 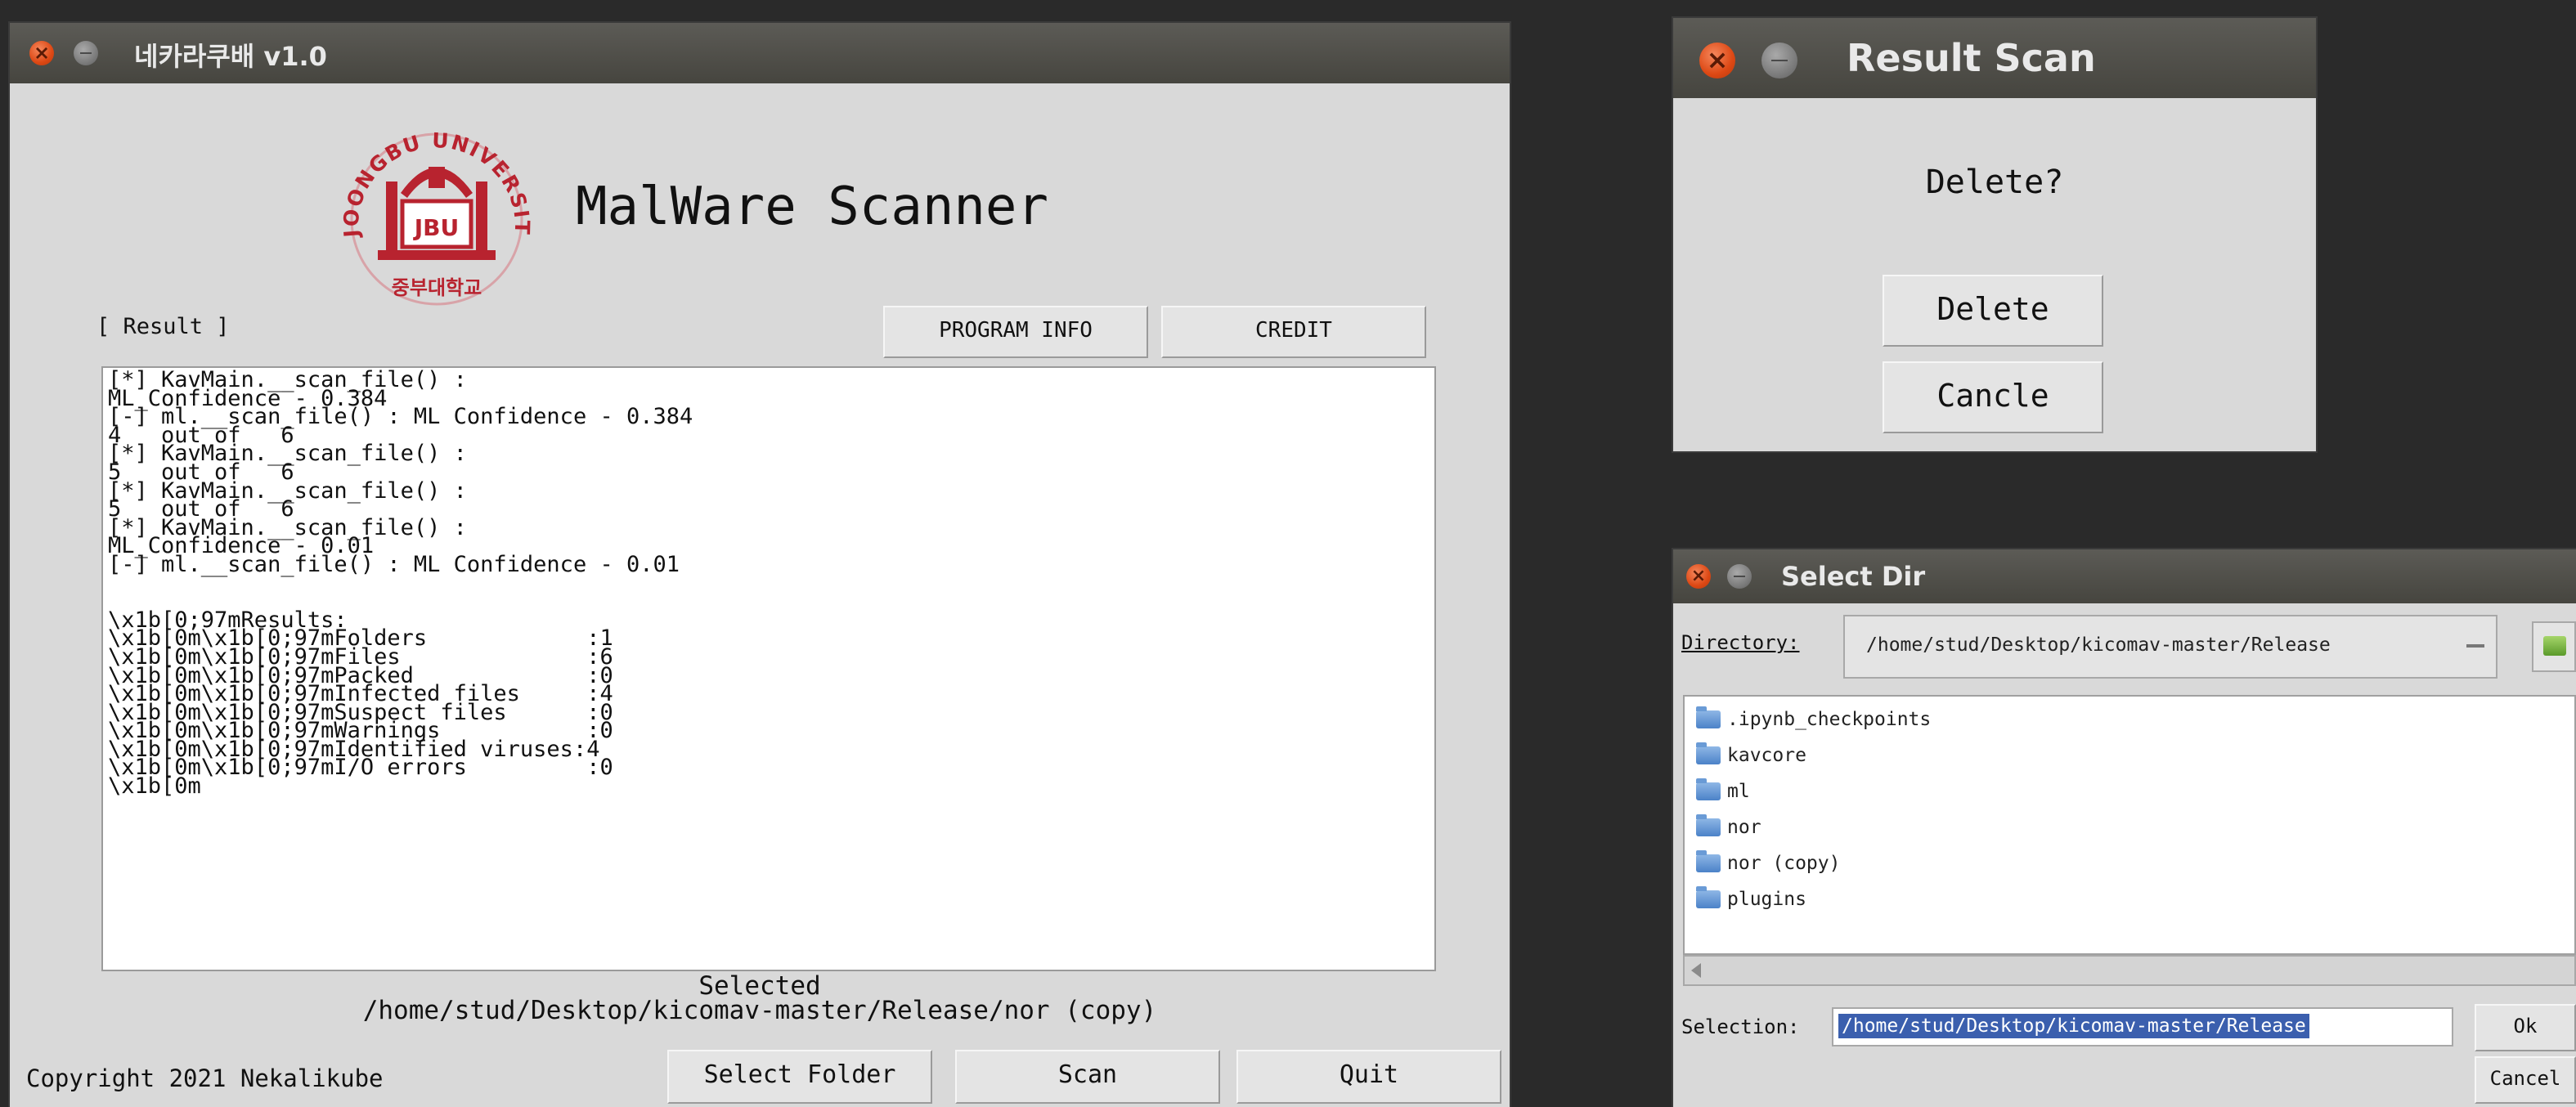 I want to click on list-item: plugins, so click(x=1751, y=899).